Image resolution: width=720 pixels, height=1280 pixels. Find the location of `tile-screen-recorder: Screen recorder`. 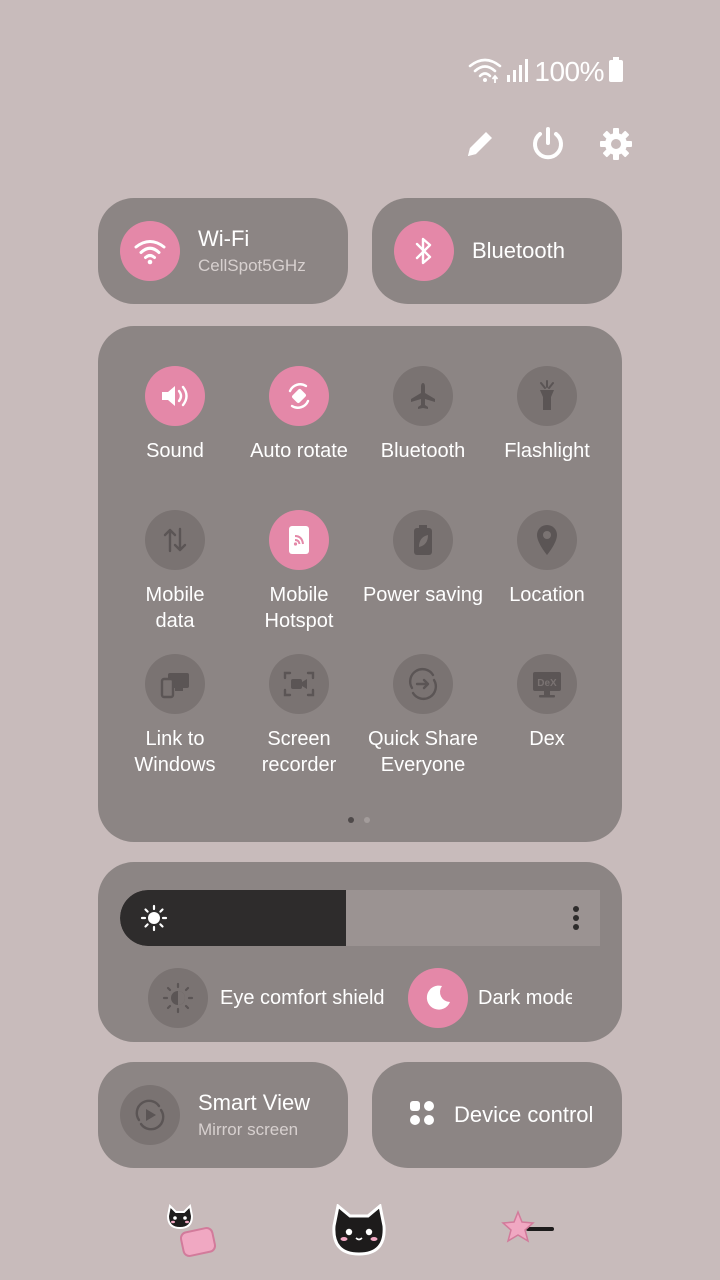

tile-screen-recorder: Screen recorder is located at coordinates (299, 716).